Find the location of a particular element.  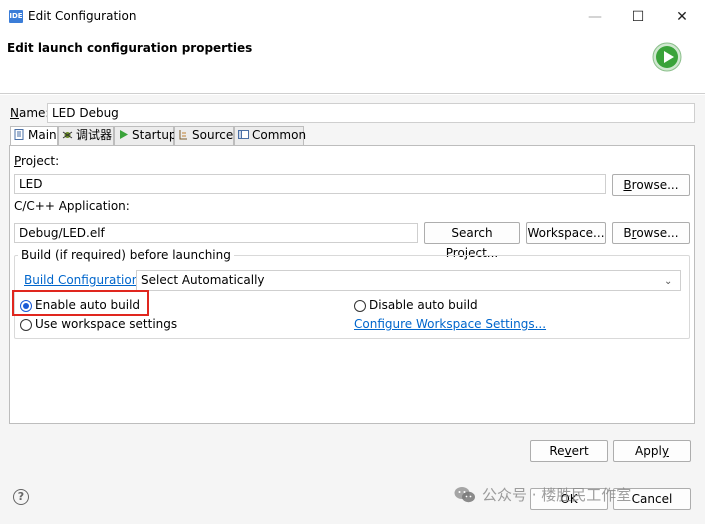

common-tab-icon is located at coordinates (243, 134).